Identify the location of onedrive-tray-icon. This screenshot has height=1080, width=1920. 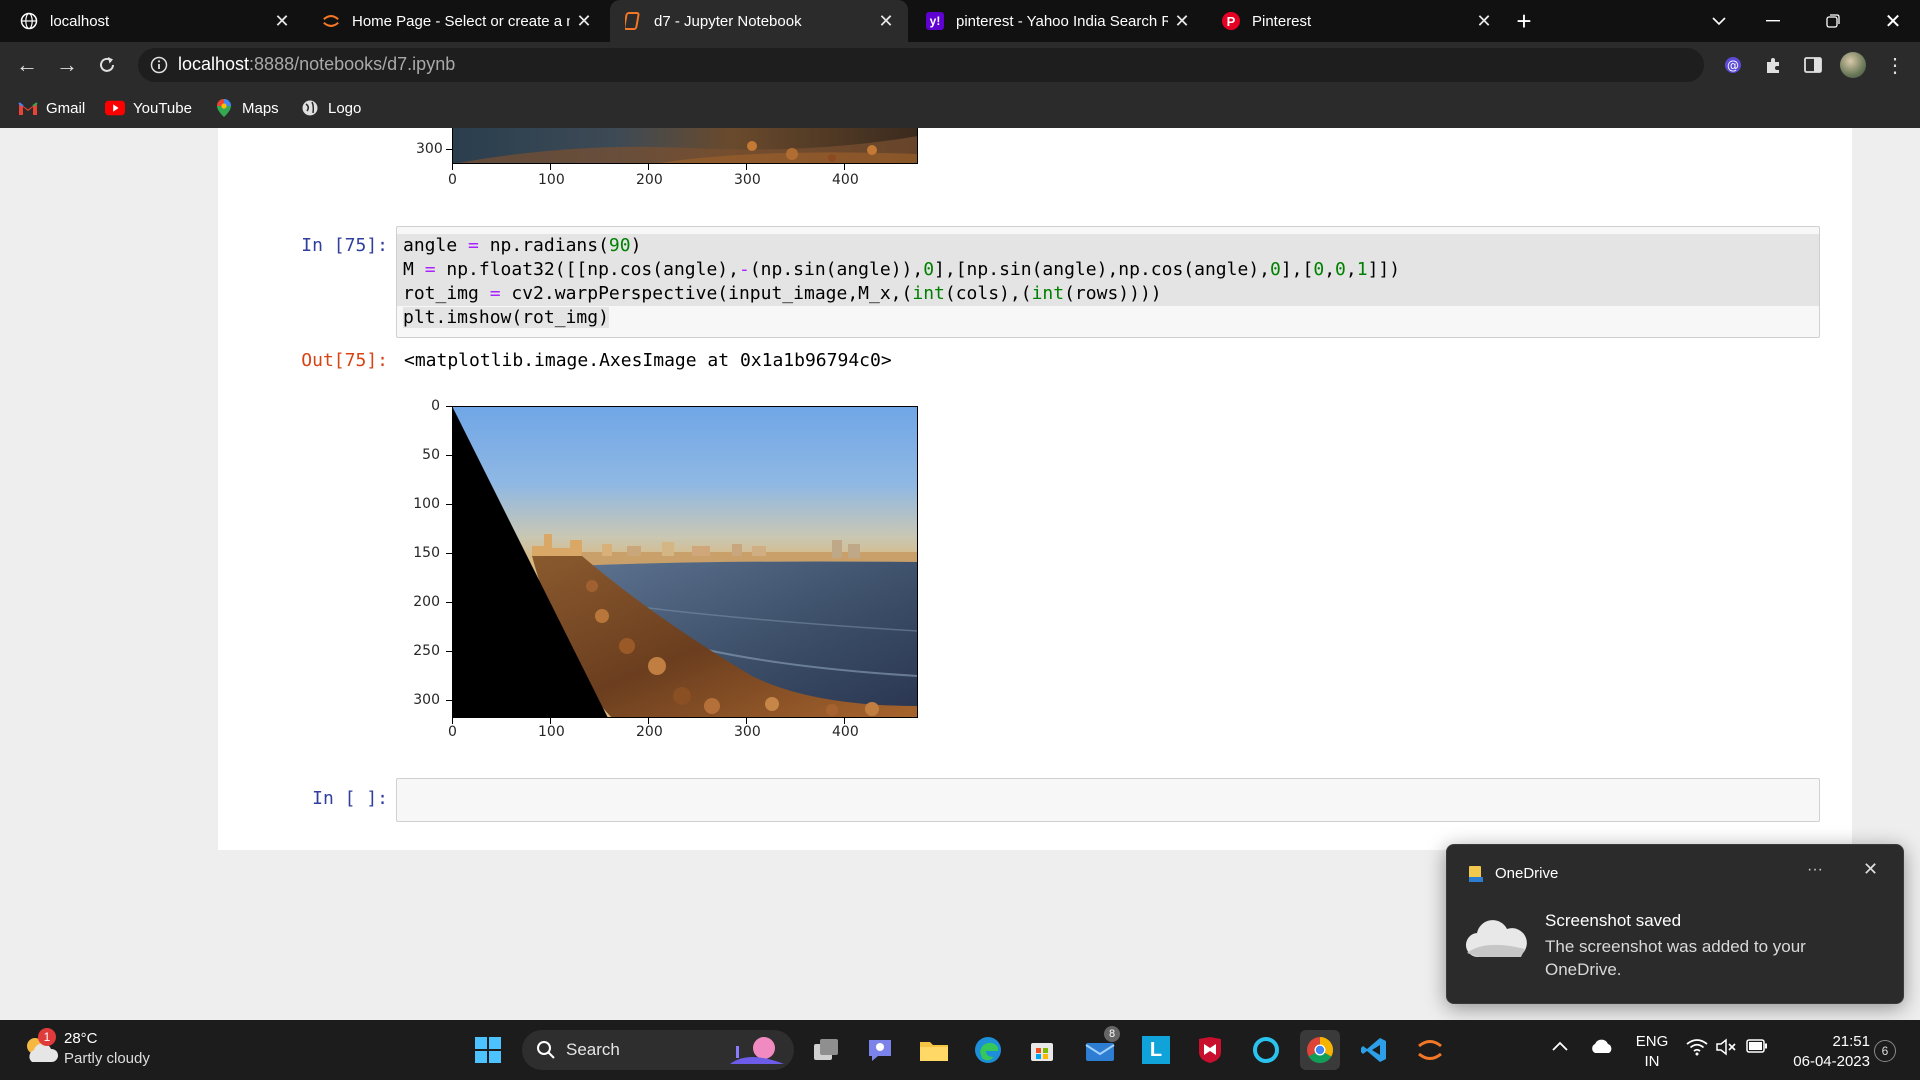
(1602, 1048).